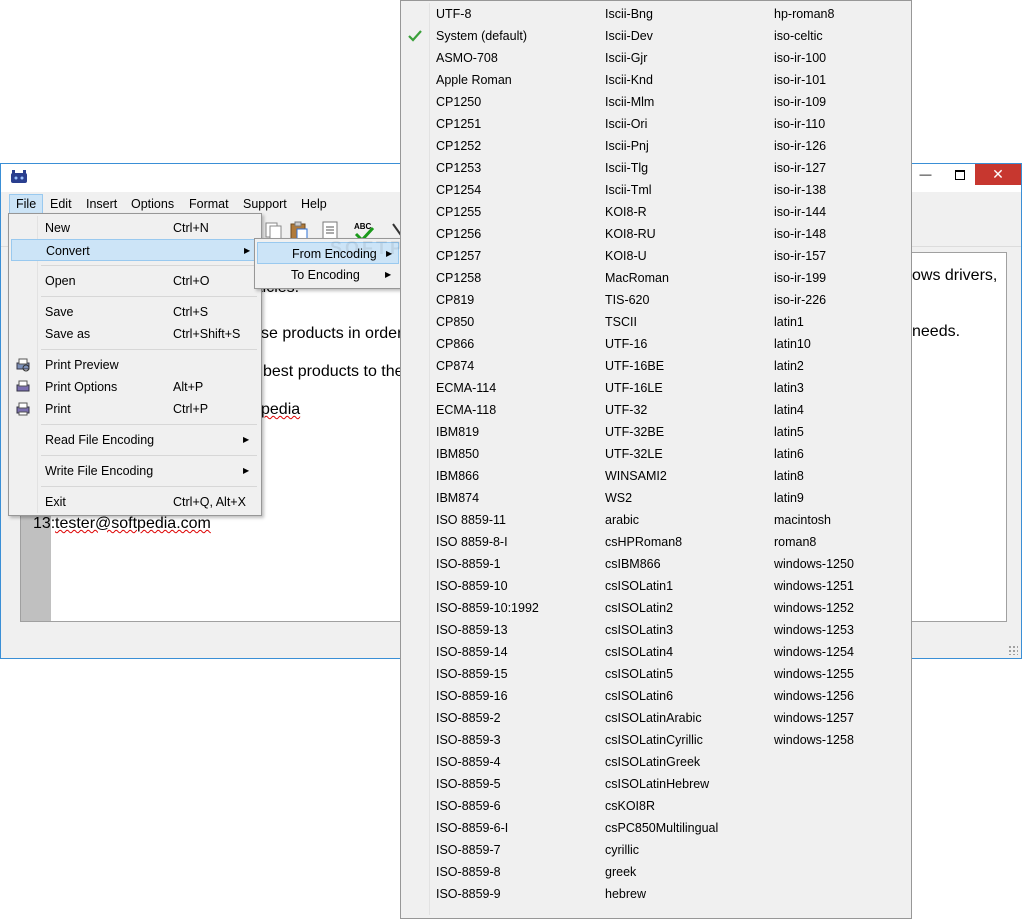 This screenshot has width=1024, height=919. What do you see at coordinates (471, 520) in the screenshot?
I see `encoding-option: ISO 8859-11` at bounding box center [471, 520].